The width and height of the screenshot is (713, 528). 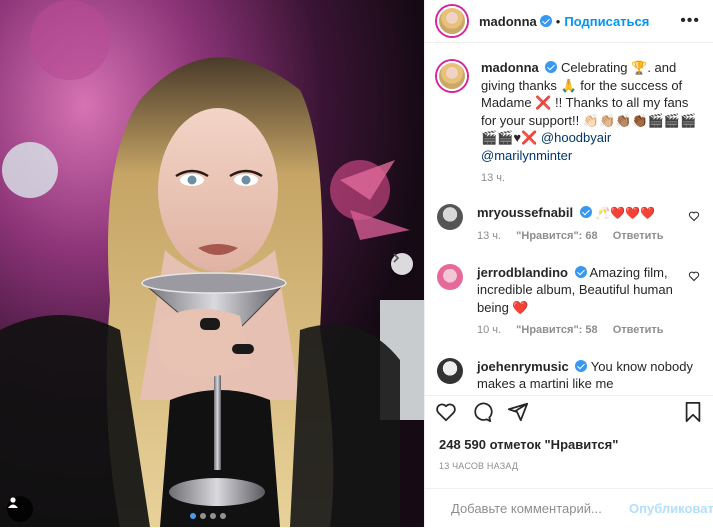 What do you see at coordinates (20, 509) in the screenshot?
I see `tagged-users-button` at bounding box center [20, 509].